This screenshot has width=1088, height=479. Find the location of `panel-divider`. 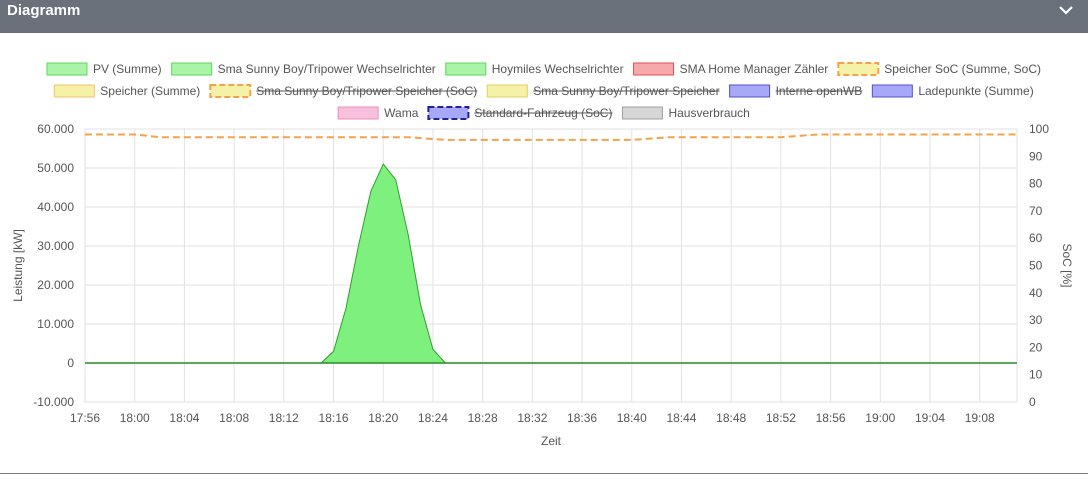

panel-divider is located at coordinates (544, 473).